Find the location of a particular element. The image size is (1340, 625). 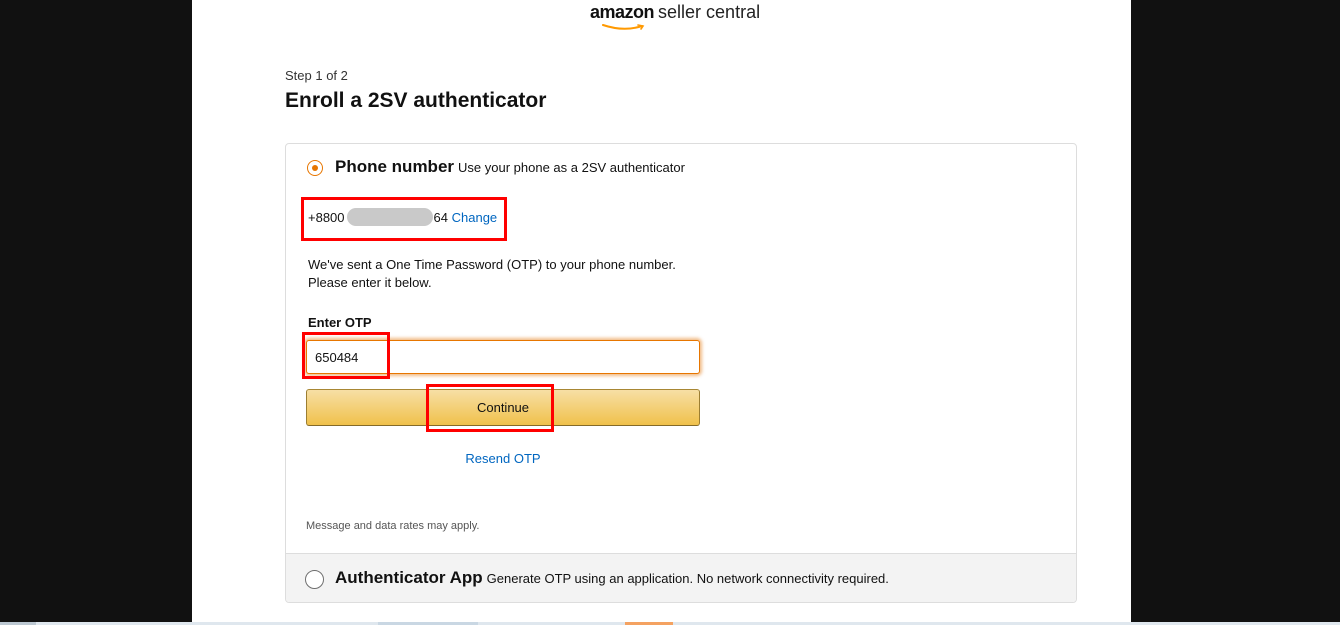

highlight-continue-button is located at coordinates (490, 408).